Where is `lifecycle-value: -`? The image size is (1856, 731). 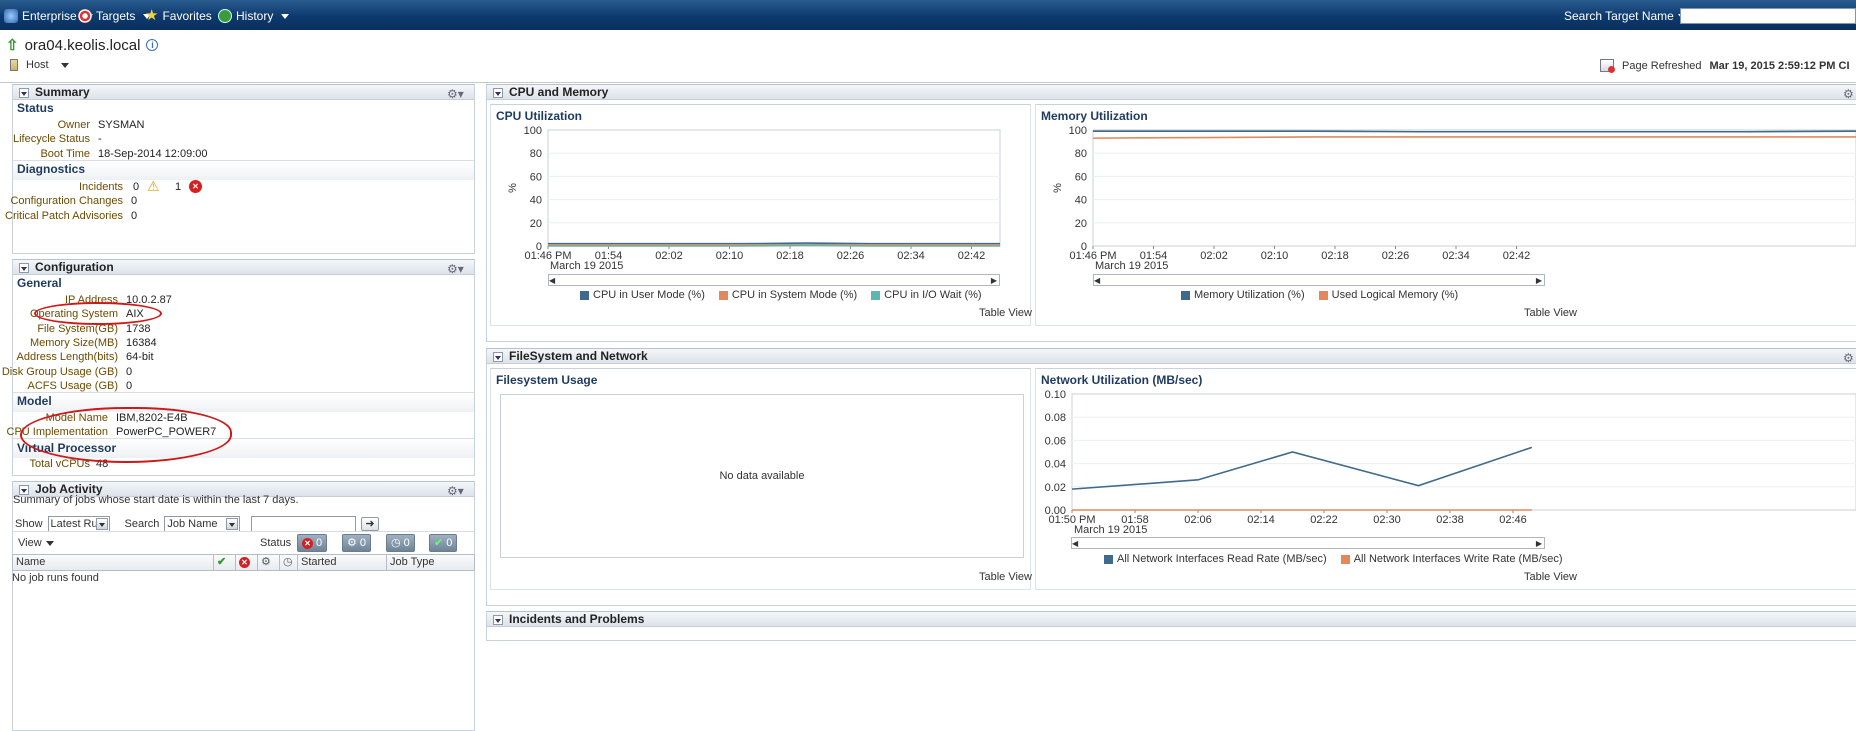 lifecycle-value: - is located at coordinates (100, 139).